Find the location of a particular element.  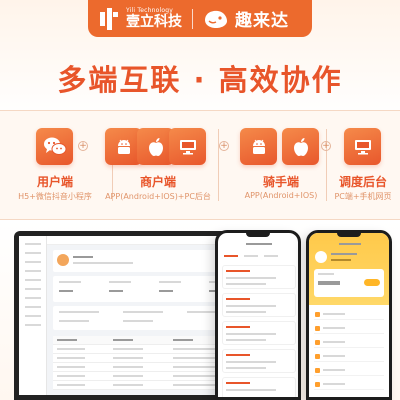

brand-english-name: Yili Technology is located at coordinates (149, 10).